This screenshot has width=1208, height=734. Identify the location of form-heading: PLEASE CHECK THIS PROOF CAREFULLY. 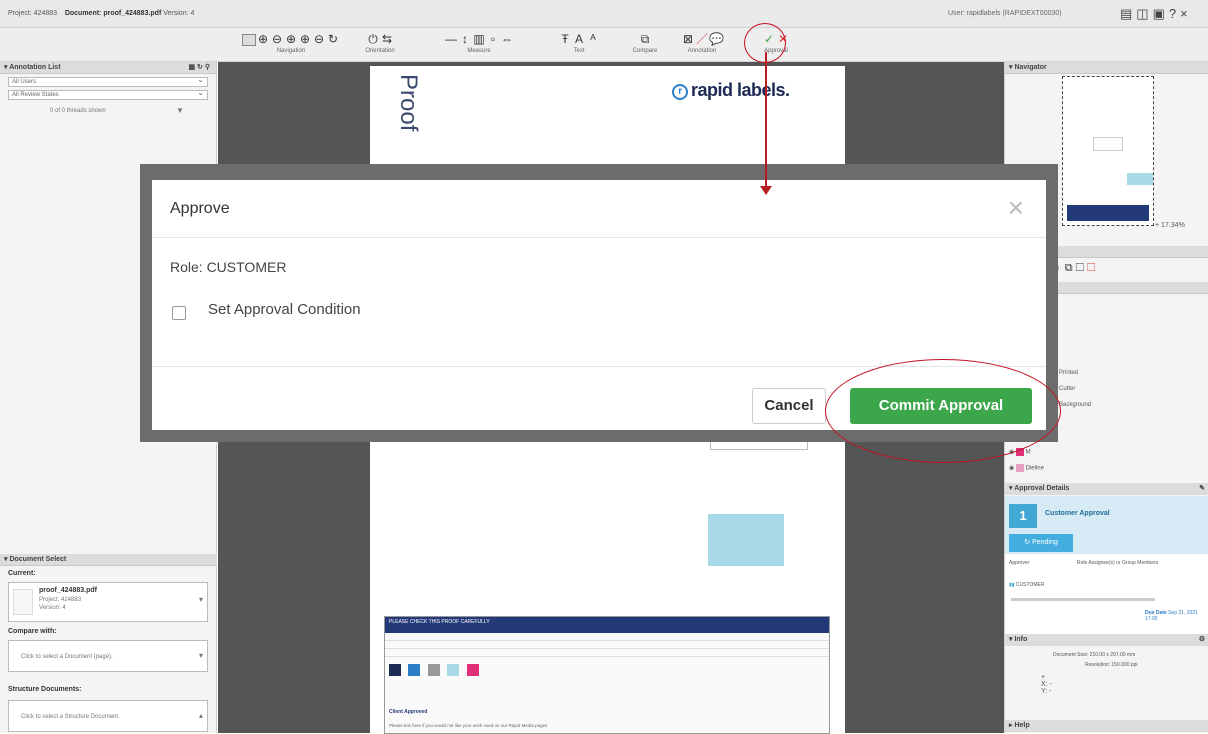
(607, 625).